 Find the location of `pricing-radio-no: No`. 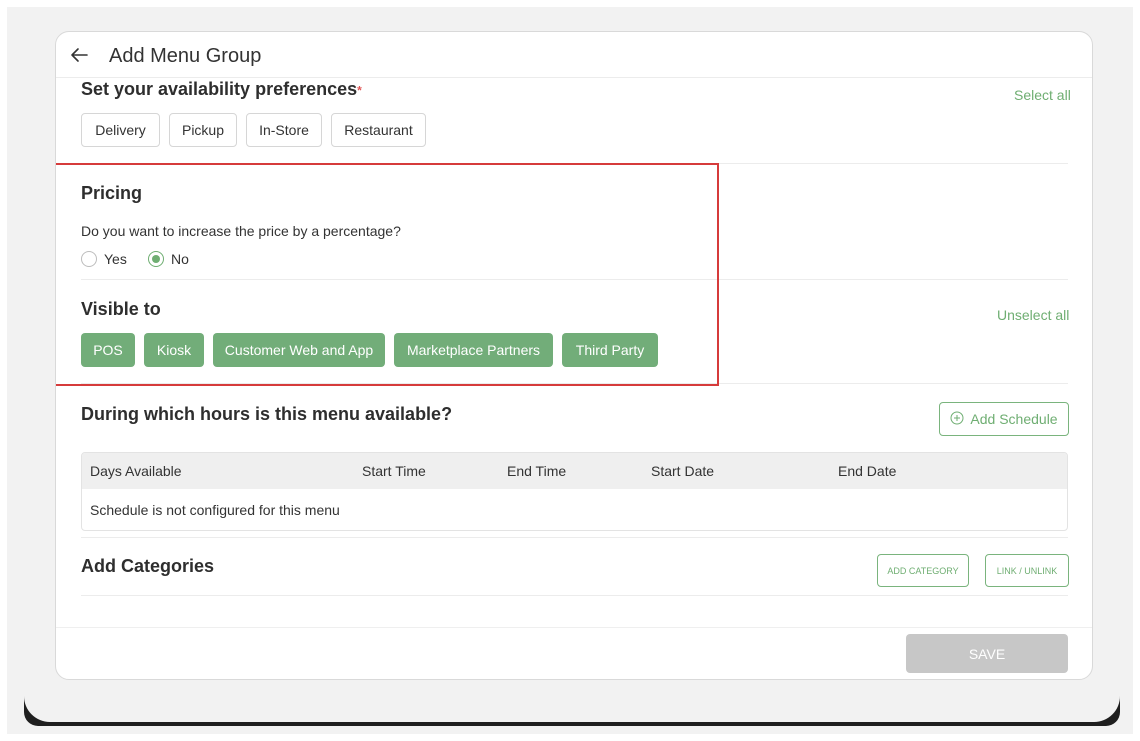

pricing-radio-no: No is located at coordinates (168, 259).